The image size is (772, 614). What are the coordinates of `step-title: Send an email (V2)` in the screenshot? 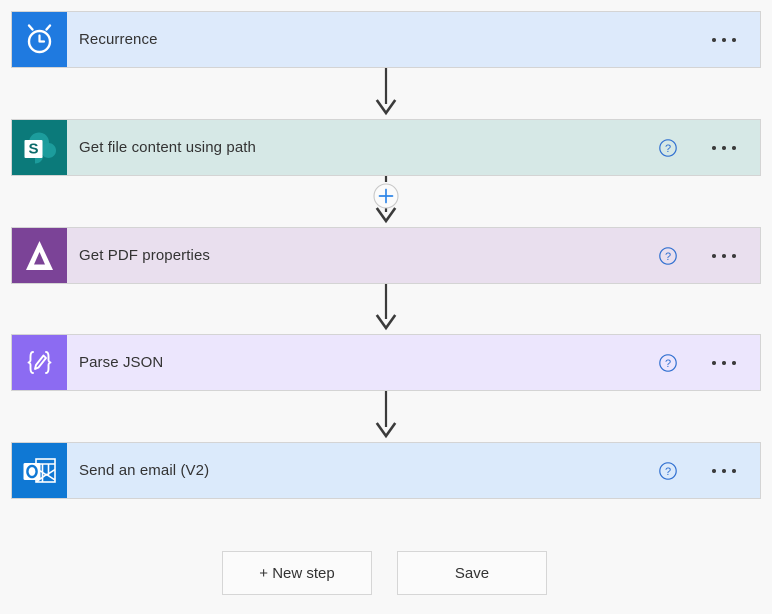 It's located at (144, 470).